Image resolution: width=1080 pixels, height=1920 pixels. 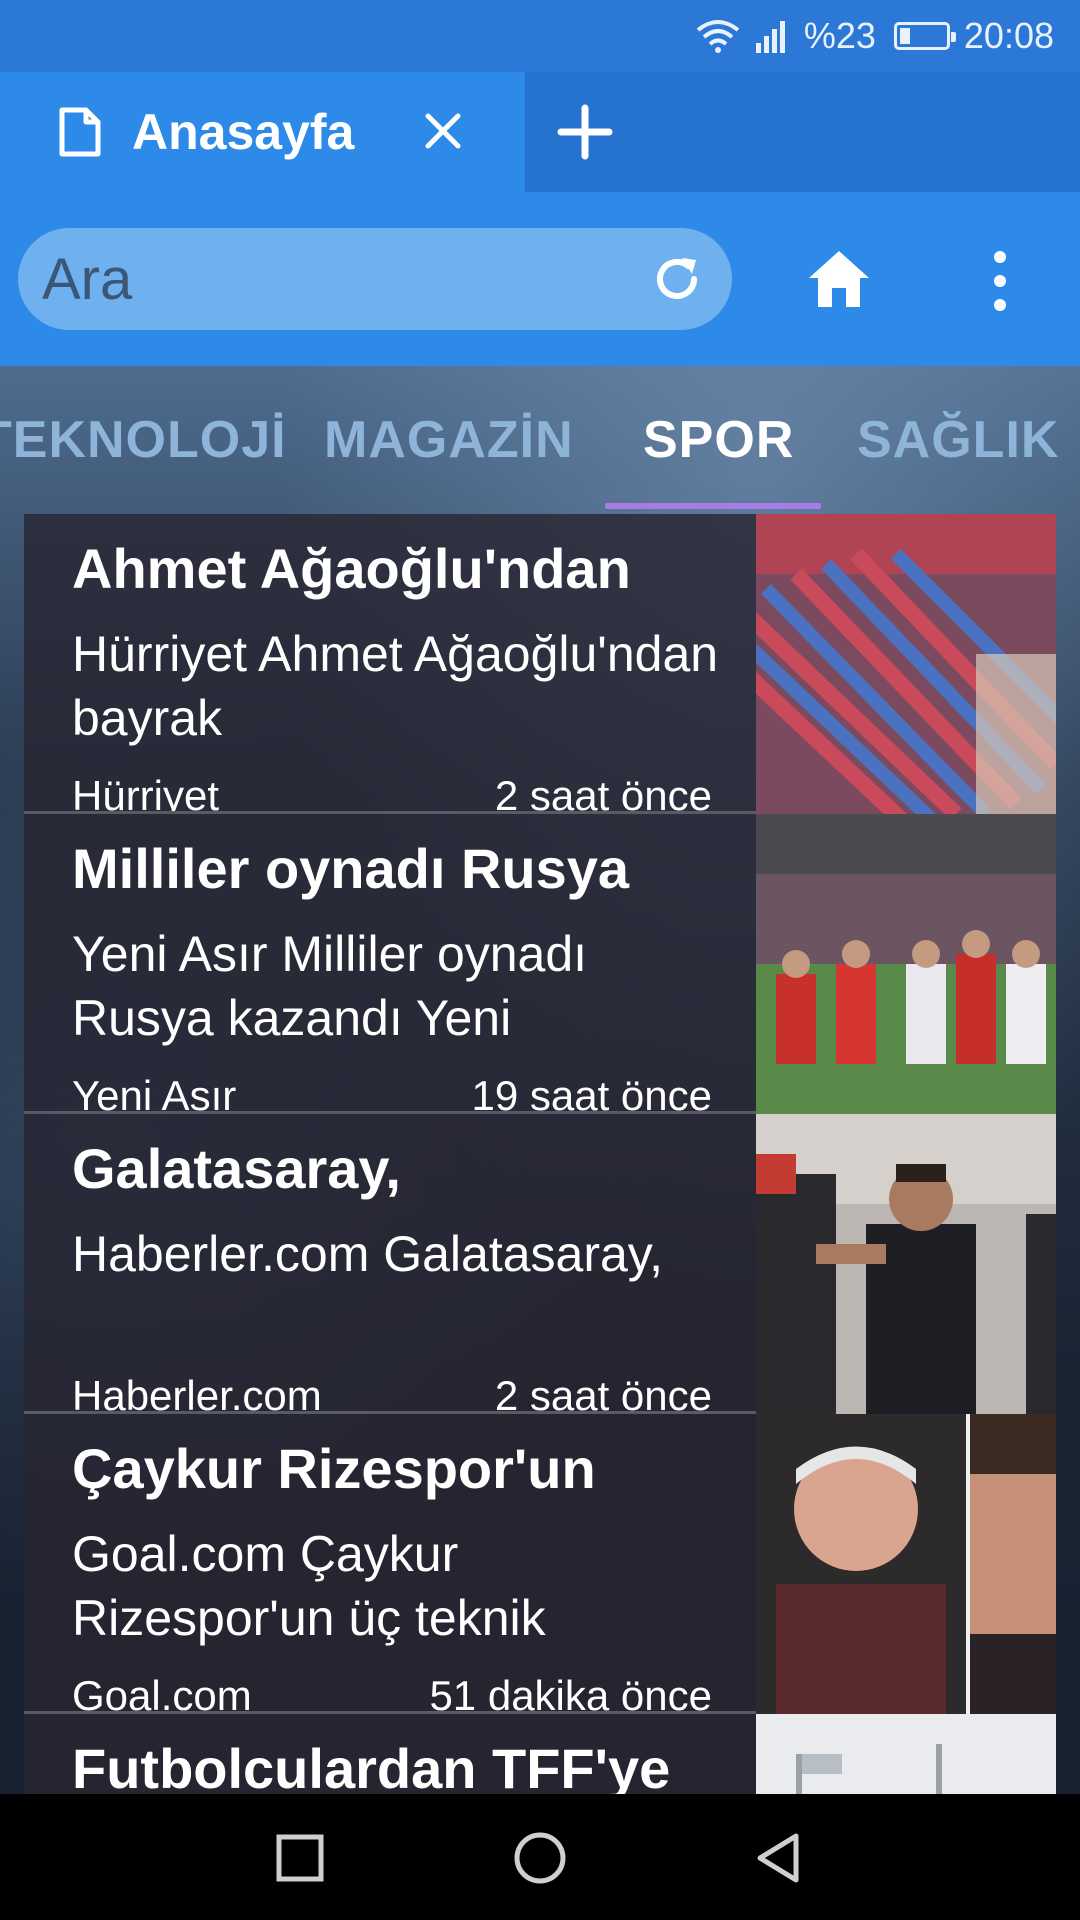 What do you see at coordinates (839, 279) in the screenshot?
I see `home-icon` at bounding box center [839, 279].